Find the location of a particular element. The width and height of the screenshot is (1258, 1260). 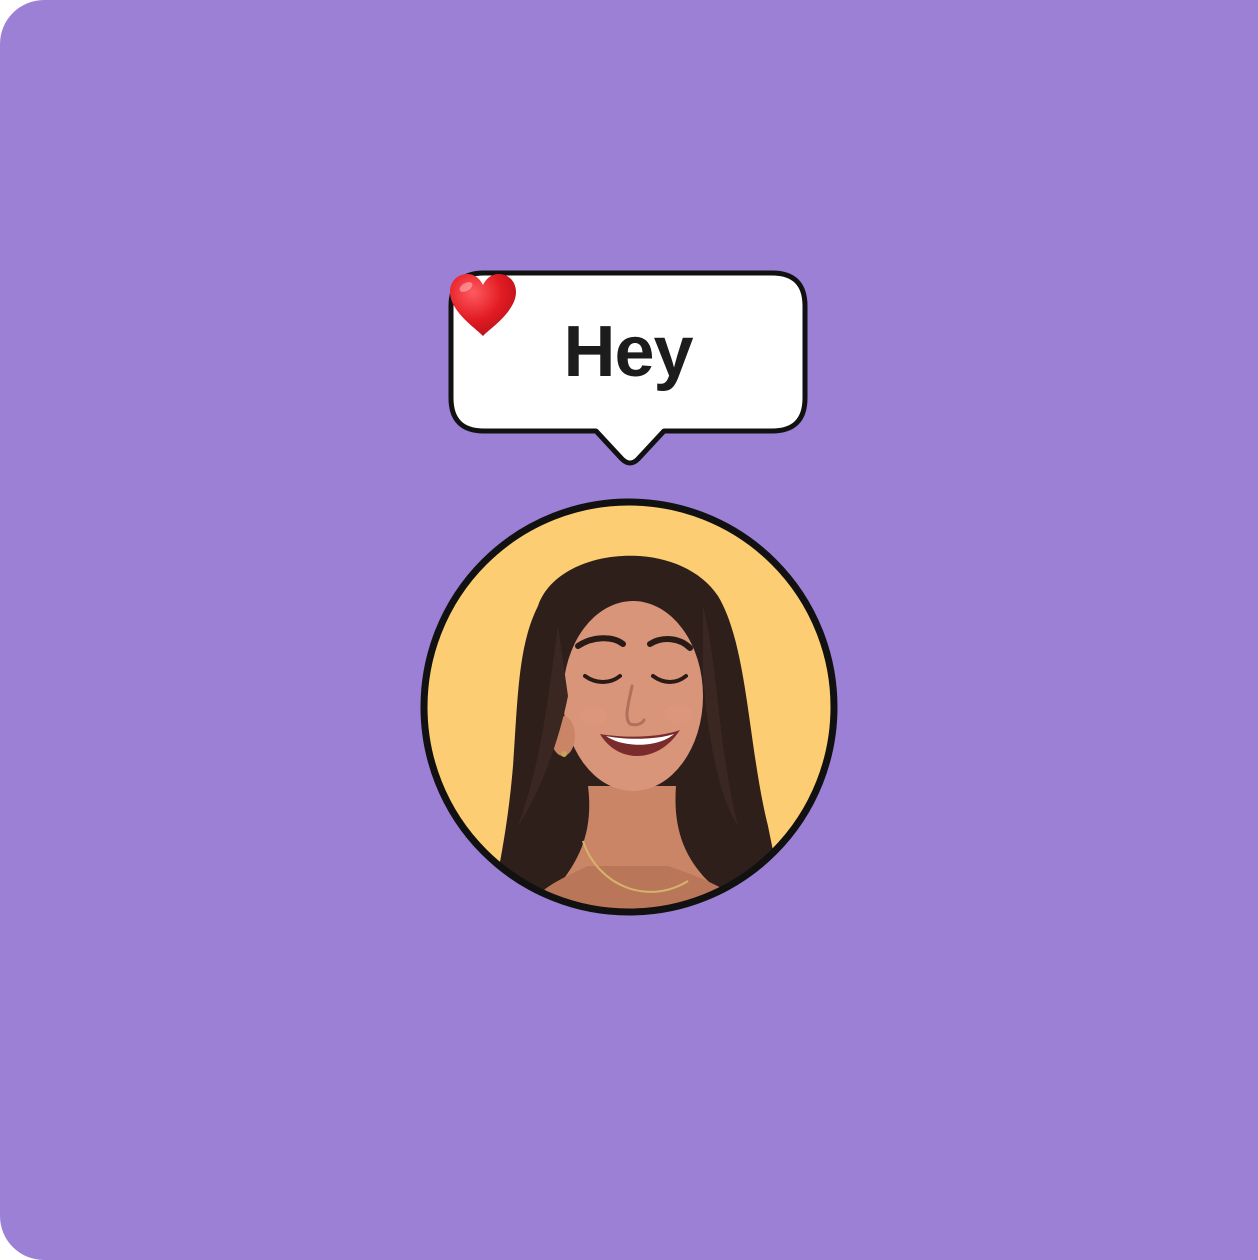

speech-bubble: Hey is located at coordinates (628, 368).